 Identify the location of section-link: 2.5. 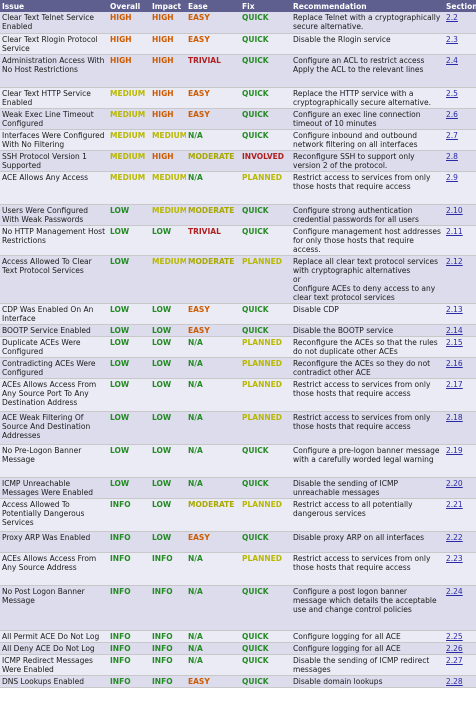
(452, 93).